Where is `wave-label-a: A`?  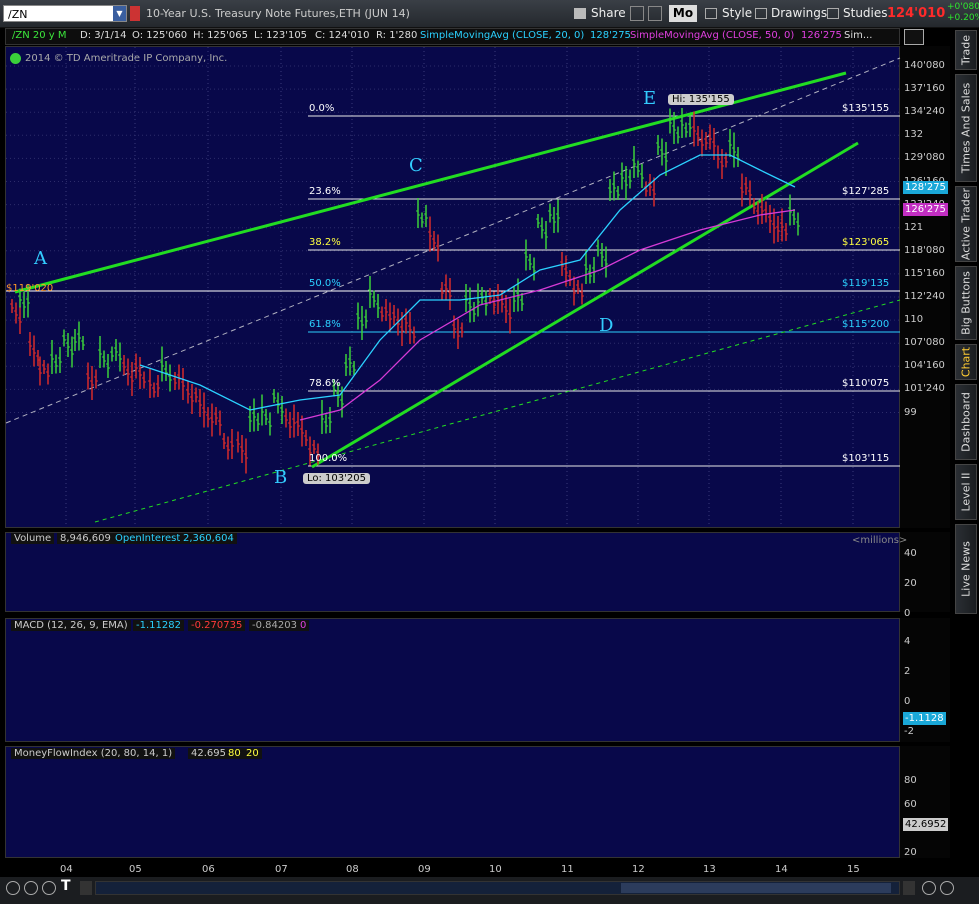 wave-label-a: A is located at coordinates (40, 258).